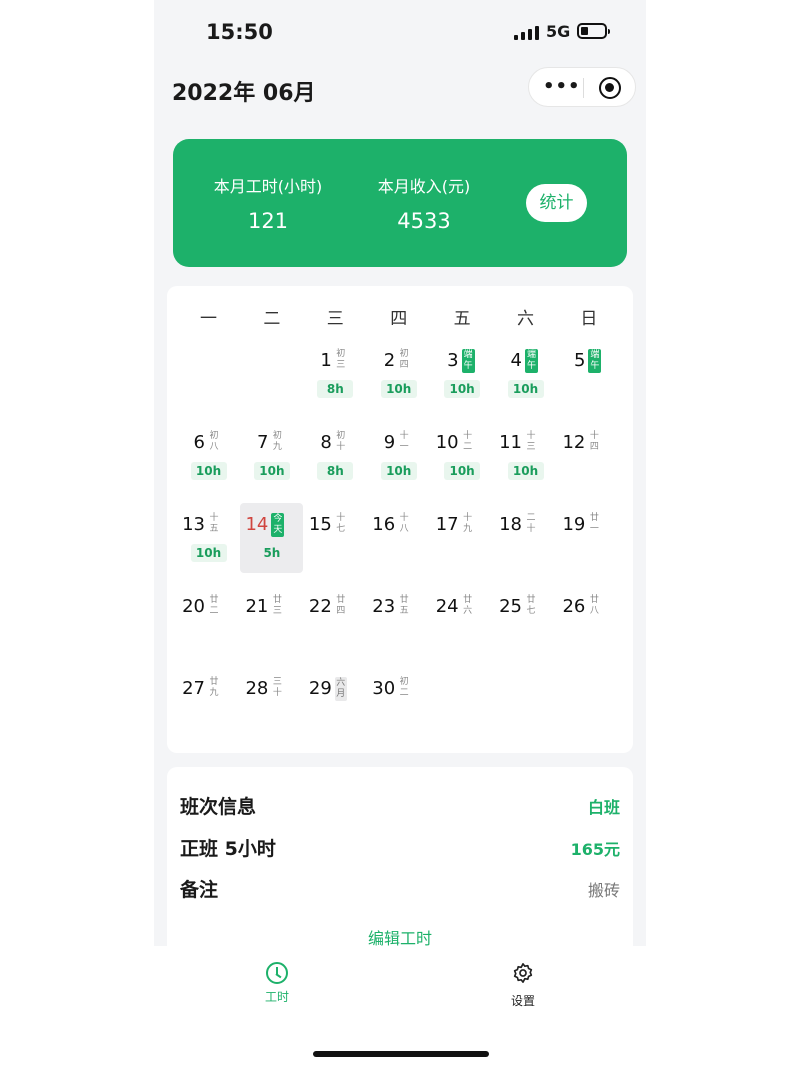 The image size is (800, 1067). I want to click on calendar-day: 25 廿七, so click(525, 620).